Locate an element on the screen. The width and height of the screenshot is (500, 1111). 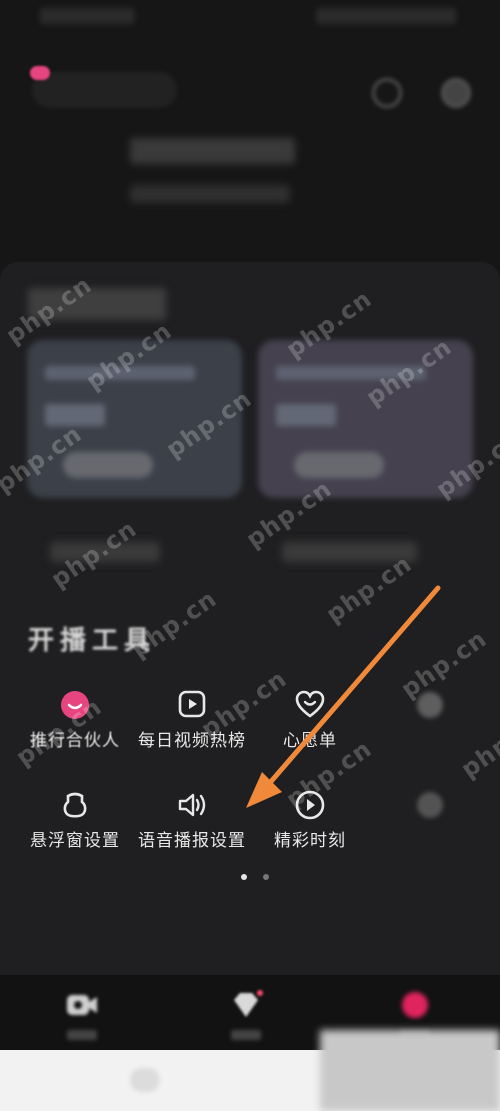
blurred-tool-icon is located at coordinates (430, 805).